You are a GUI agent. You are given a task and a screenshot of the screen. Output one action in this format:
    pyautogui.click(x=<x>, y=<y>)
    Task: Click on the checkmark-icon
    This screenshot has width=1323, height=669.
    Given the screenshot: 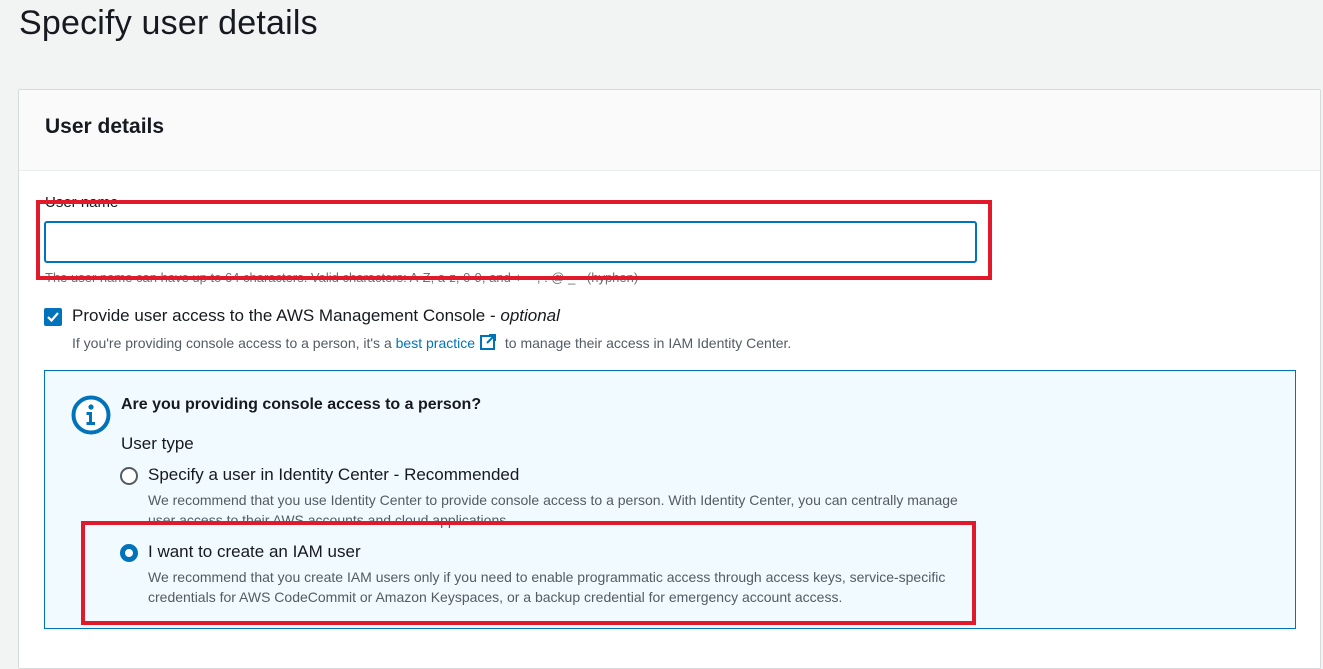 What is the action you would take?
    pyautogui.click(x=53, y=317)
    